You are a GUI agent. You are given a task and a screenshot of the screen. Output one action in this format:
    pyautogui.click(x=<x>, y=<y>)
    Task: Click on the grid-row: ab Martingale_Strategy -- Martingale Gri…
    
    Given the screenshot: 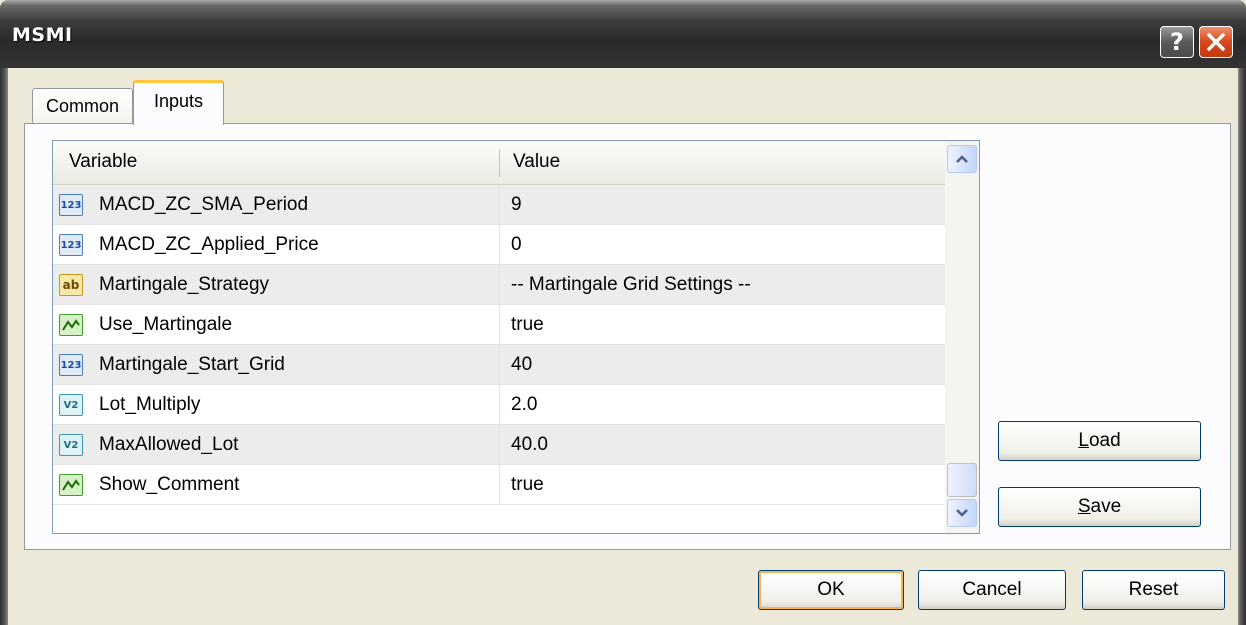 What is the action you would take?
    pyautogui.click(x=499, y=285)
    